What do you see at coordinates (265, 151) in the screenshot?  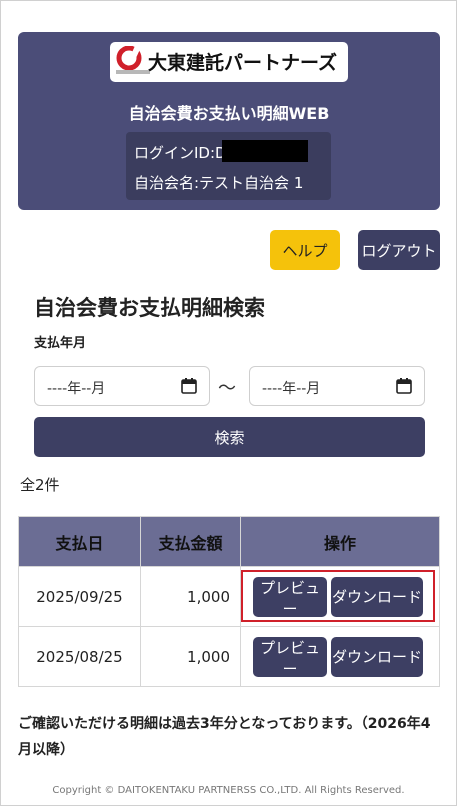 I see `redacted-login-id` at bounding box center [265, 151].